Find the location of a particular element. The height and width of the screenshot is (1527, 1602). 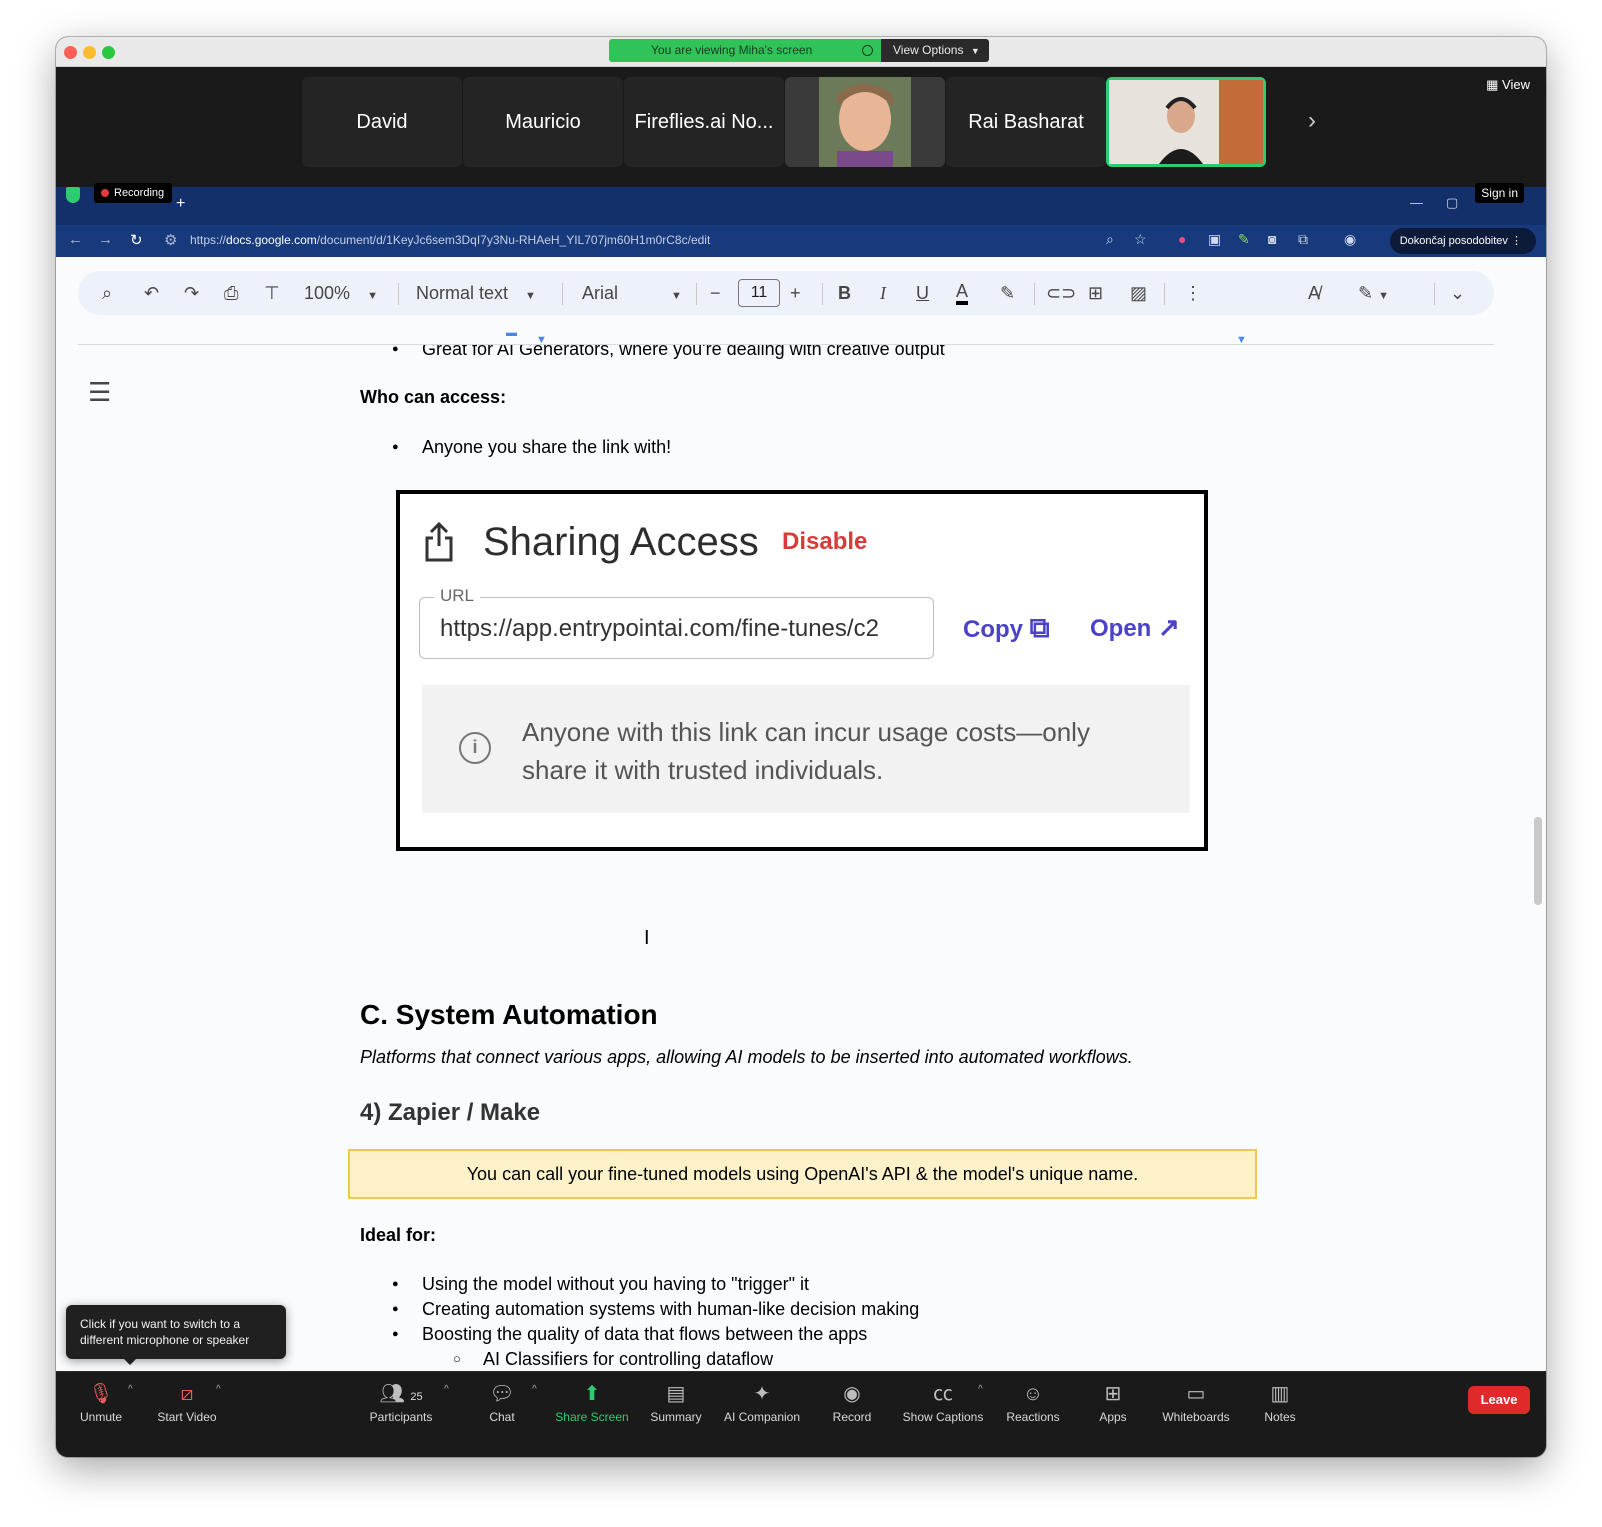

editing-mode-icon: ✎ ▼ is located at coordinates (1373, 294).